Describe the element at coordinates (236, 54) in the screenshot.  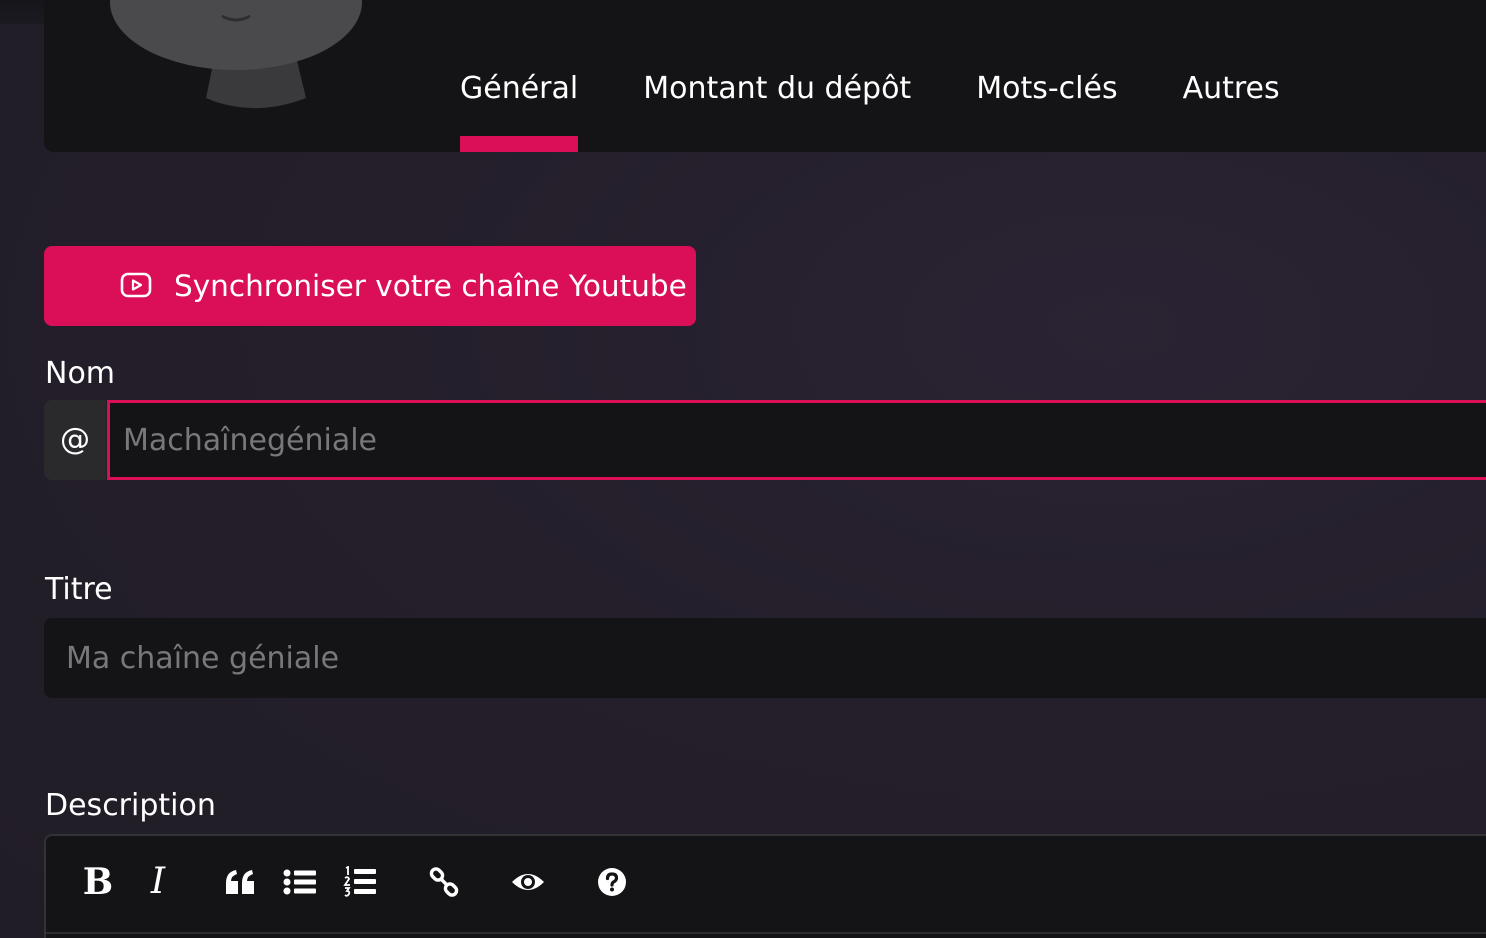
I see `avatar-placeholder-icon` at that location.